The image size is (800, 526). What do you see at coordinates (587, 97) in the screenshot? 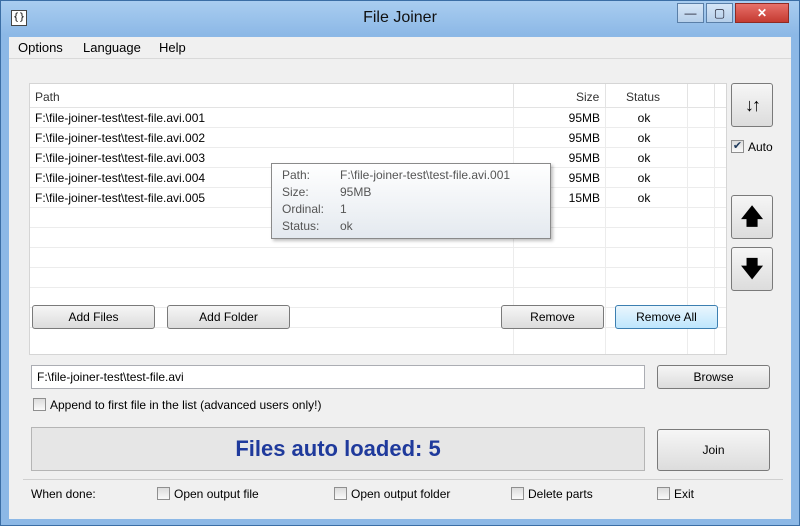
I see `column-header-size: Size` at bounding box center [587, 97].